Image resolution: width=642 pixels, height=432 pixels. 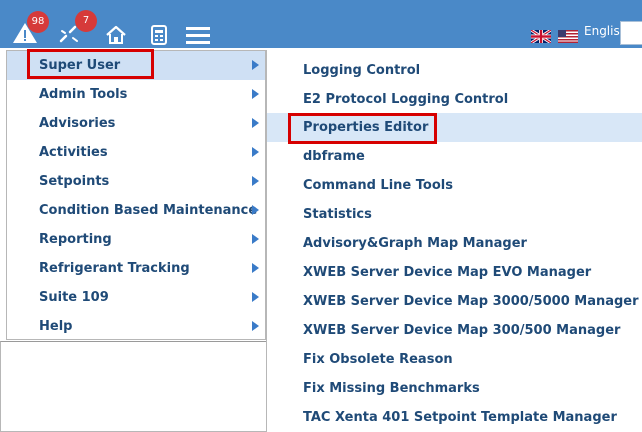 I want to click on submenu-item-label: Logging Control, so click(x=362, y=70).